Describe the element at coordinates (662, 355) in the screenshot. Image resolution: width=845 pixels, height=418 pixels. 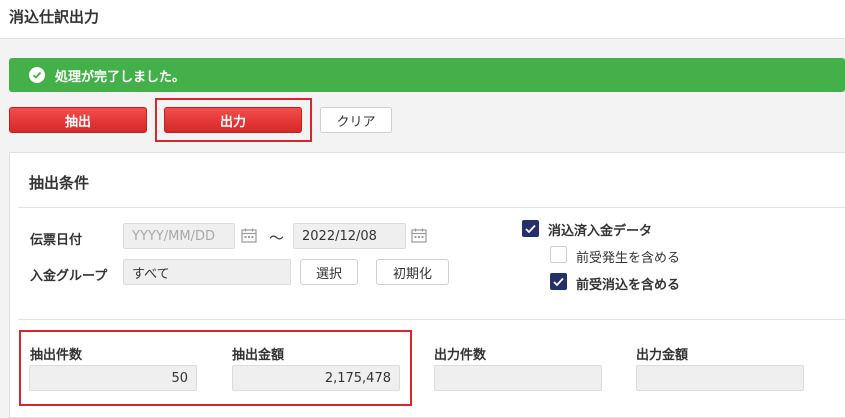
I see `output-amount-label: 出力金額` at that location.